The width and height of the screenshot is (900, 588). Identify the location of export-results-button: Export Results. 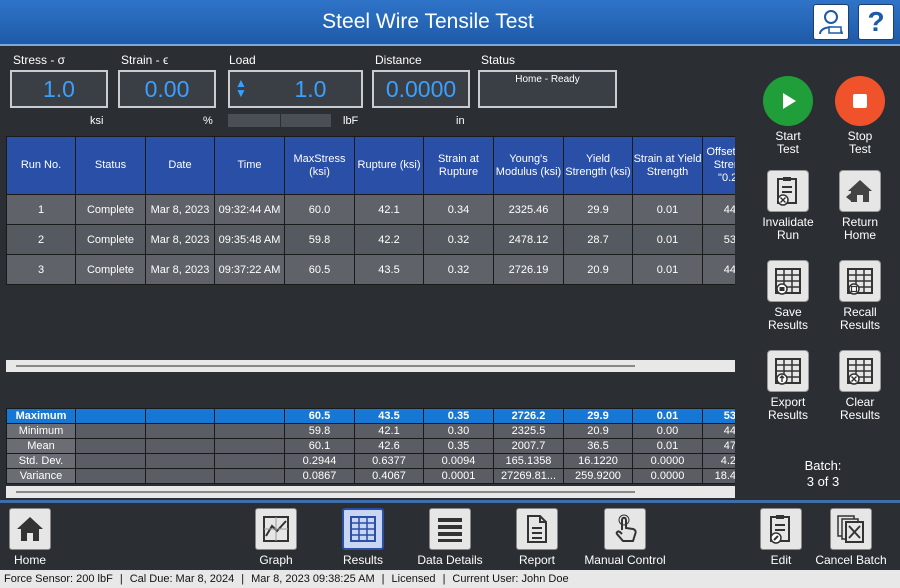
(788, 386).